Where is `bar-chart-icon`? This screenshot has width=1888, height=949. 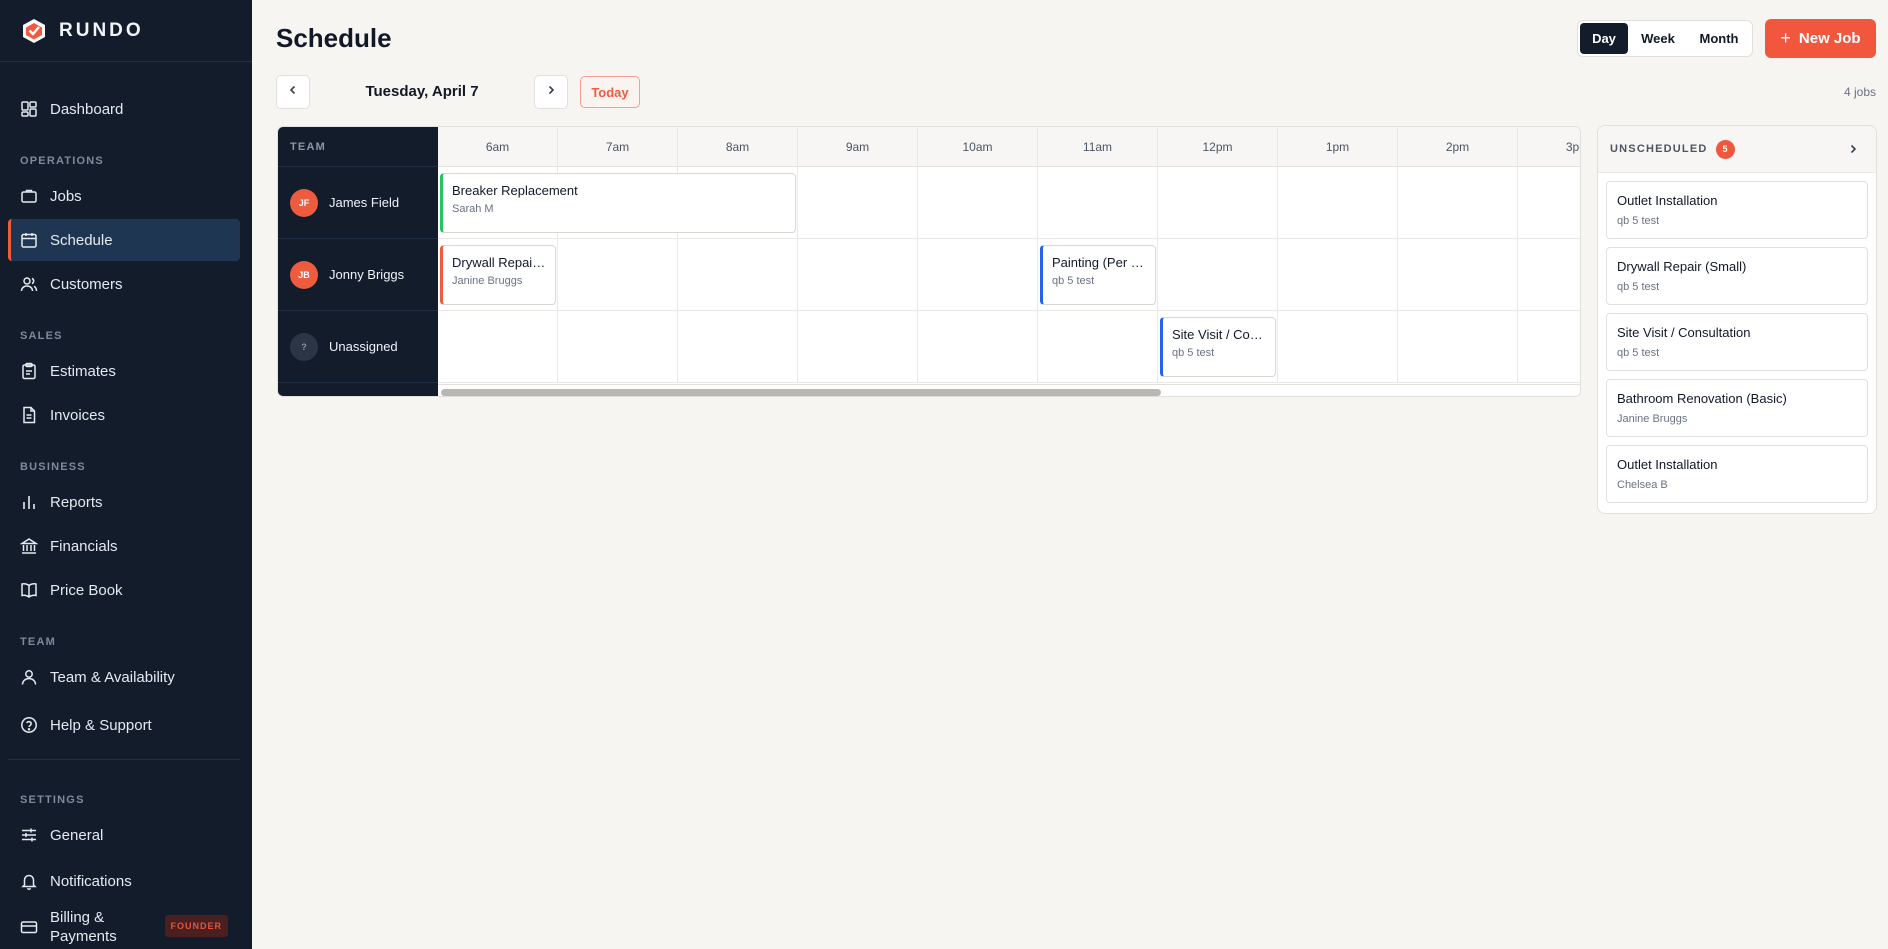 bar-chart-icon is located at coordinates (29, 502).